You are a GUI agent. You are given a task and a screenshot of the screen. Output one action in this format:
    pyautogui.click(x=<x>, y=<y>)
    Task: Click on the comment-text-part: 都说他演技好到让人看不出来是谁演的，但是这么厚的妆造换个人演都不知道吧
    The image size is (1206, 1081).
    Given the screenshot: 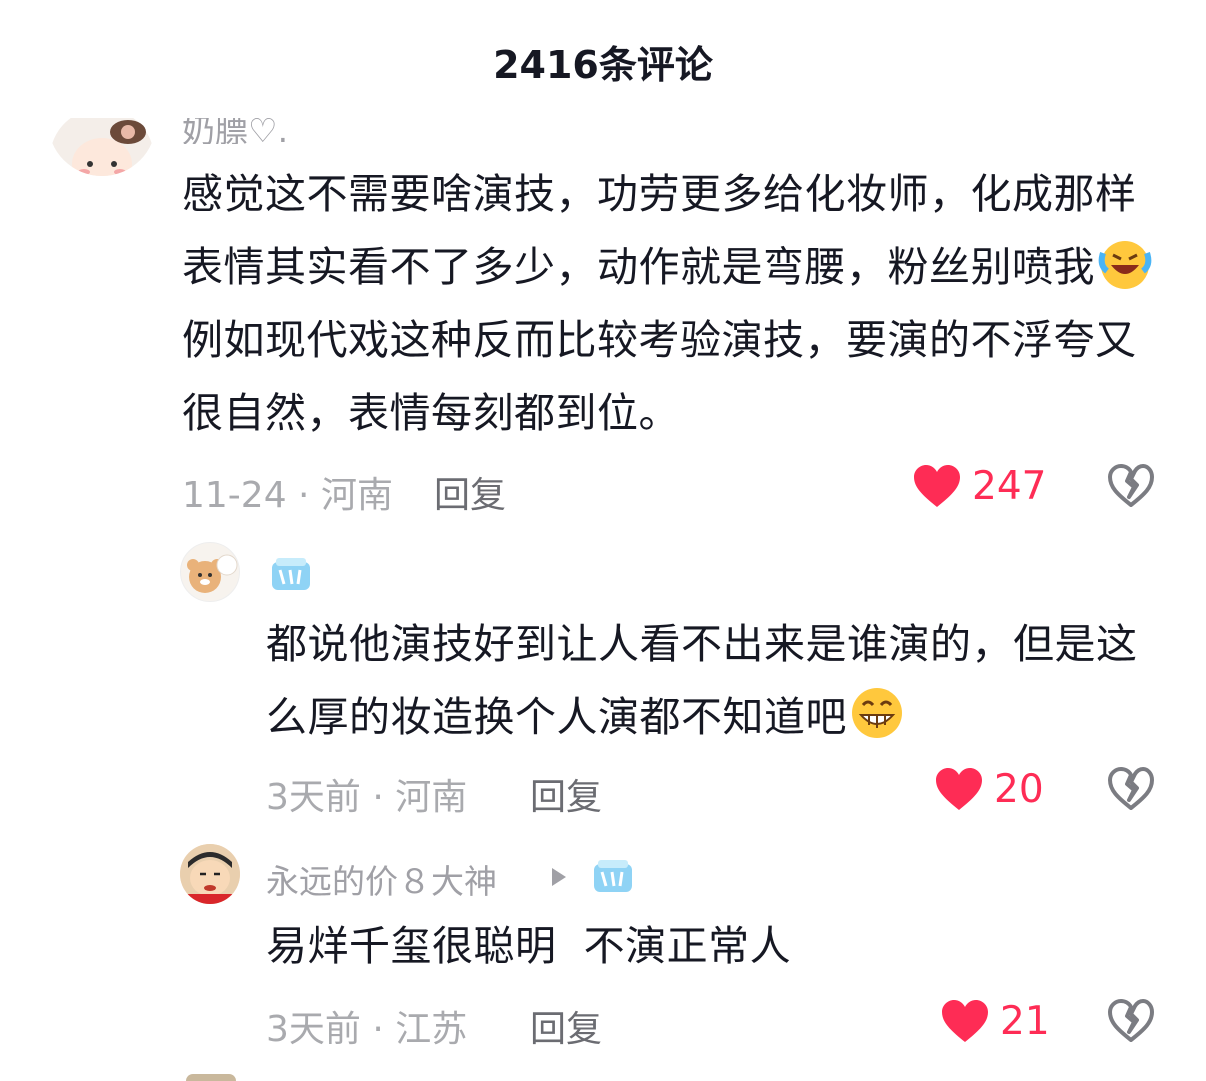 What is the action you would take?
    pyautogui.click(x=702, y=680)
    